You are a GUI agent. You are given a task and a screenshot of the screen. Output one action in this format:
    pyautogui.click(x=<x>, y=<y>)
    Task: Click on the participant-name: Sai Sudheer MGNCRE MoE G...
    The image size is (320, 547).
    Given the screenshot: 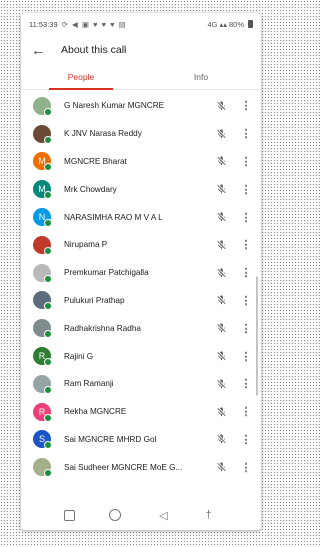 What is the action you would take?
    pyautogui.click(x=123, y=467)
    